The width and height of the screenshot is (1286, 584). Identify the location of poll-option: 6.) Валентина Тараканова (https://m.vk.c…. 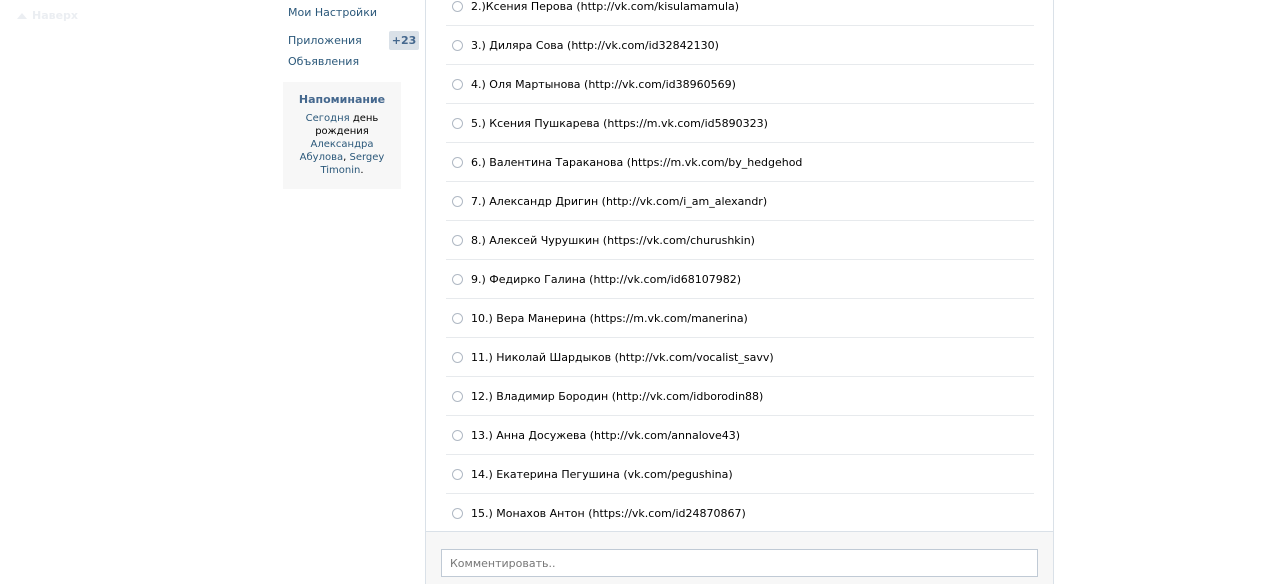
(740, 162).